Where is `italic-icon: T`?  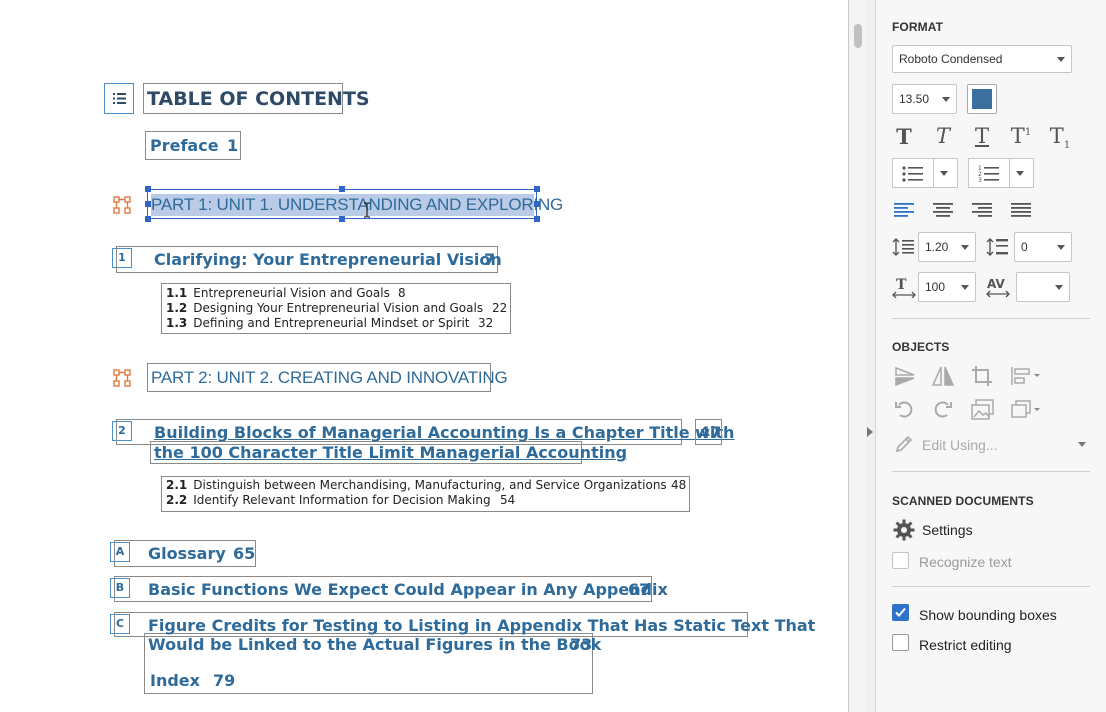 italic-icon: T is located at coordinates (943, 136).